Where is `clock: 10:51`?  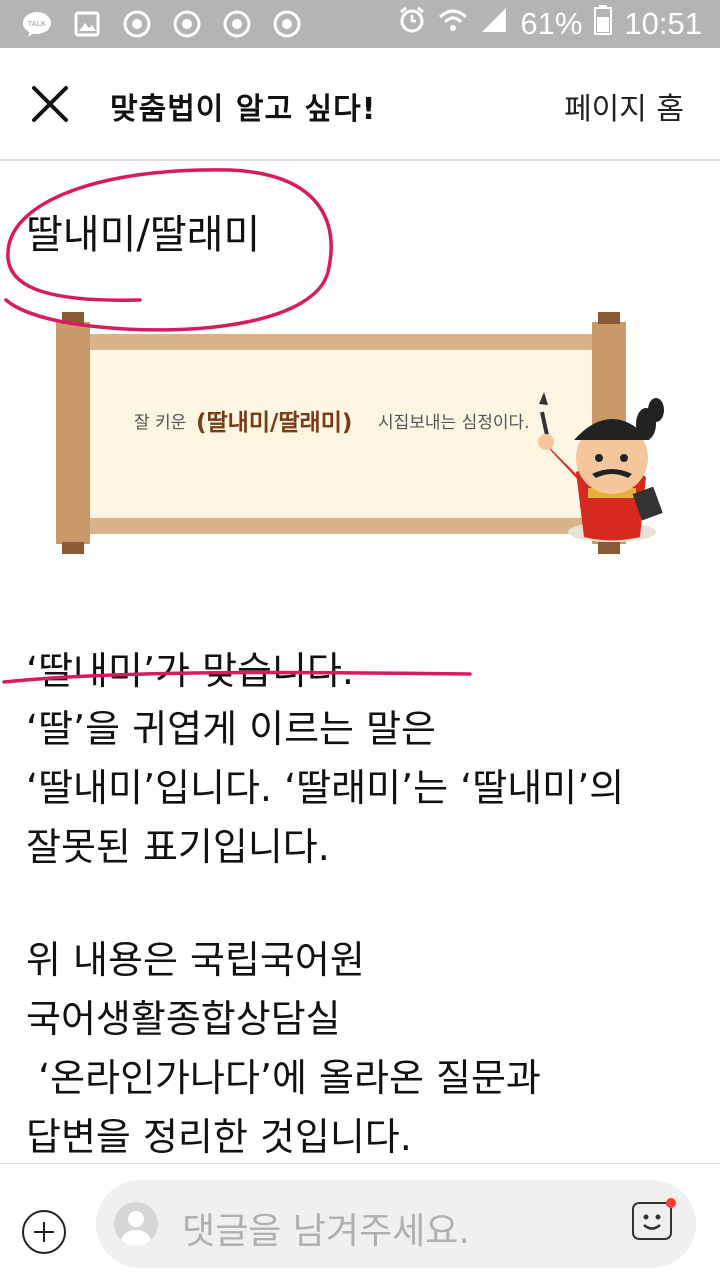
clock: 10:51 is located at coordinates (663, 23).